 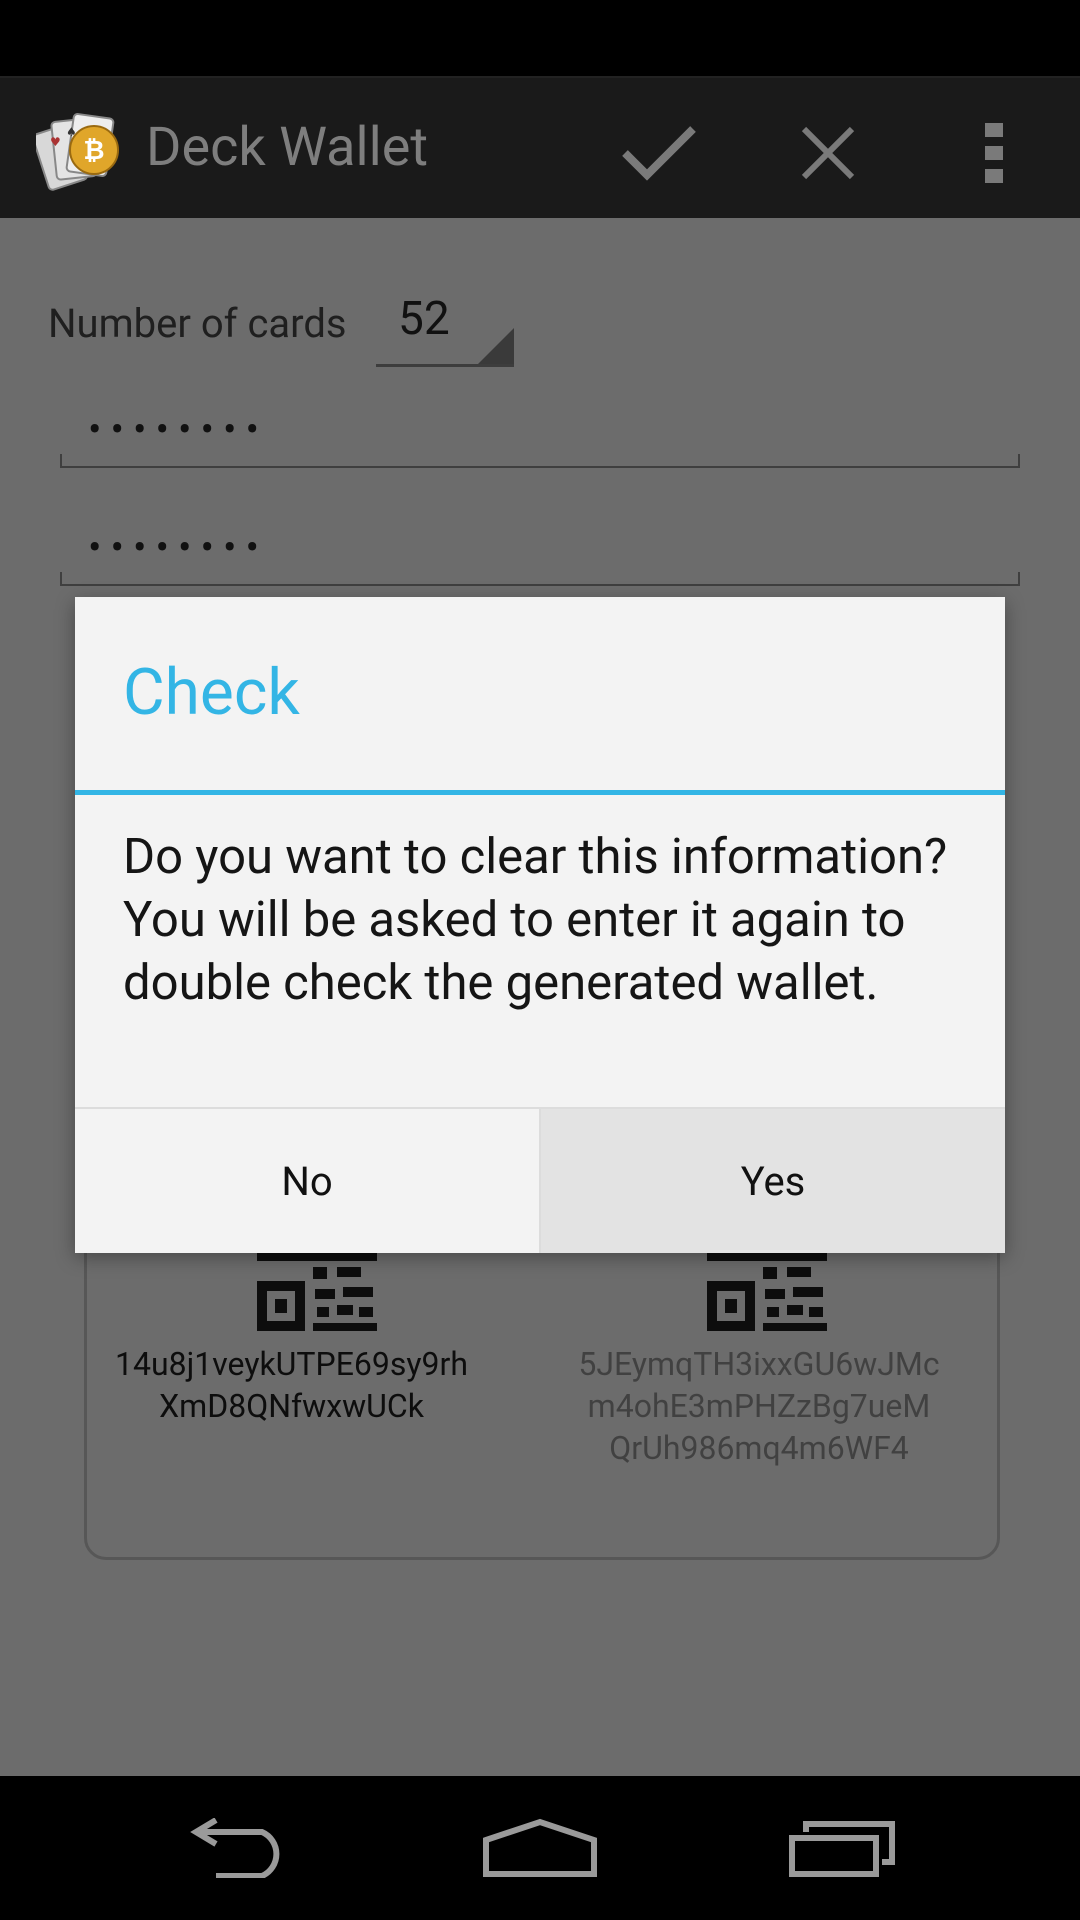 I want to click on action-bar: ♥ ♠ ₿ Deck Wallet, so click(x=540, y=148).